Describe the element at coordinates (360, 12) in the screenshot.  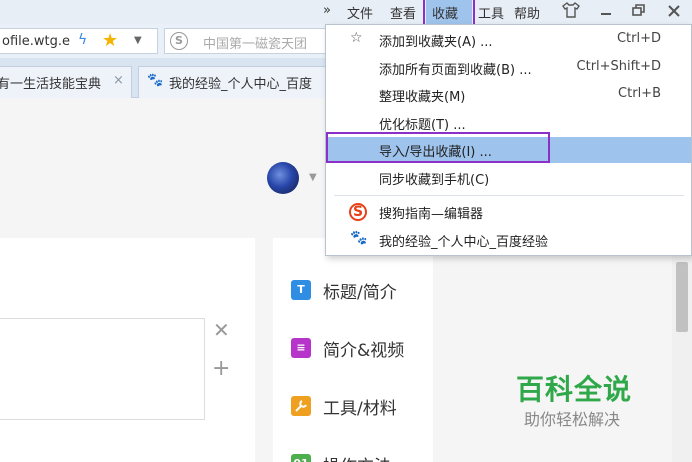
I see `menu-file: 文件` at that location.